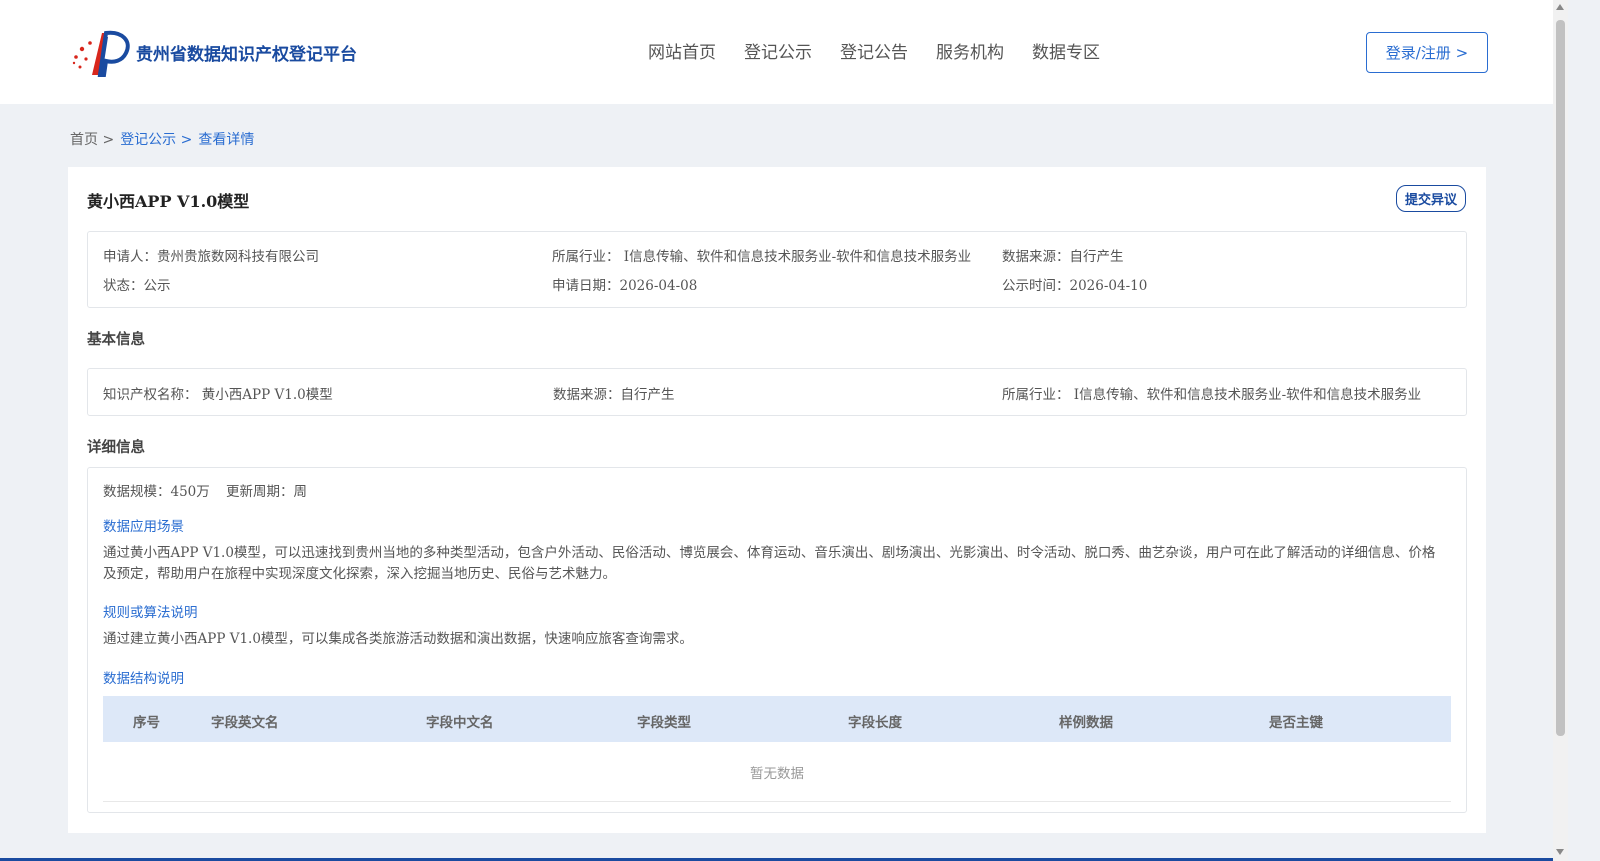  Describe the element at coordinates (211, 257) in the screenshot. I see `applicant: 申请人：贵州贵旅数网科技有限公司` at that location.